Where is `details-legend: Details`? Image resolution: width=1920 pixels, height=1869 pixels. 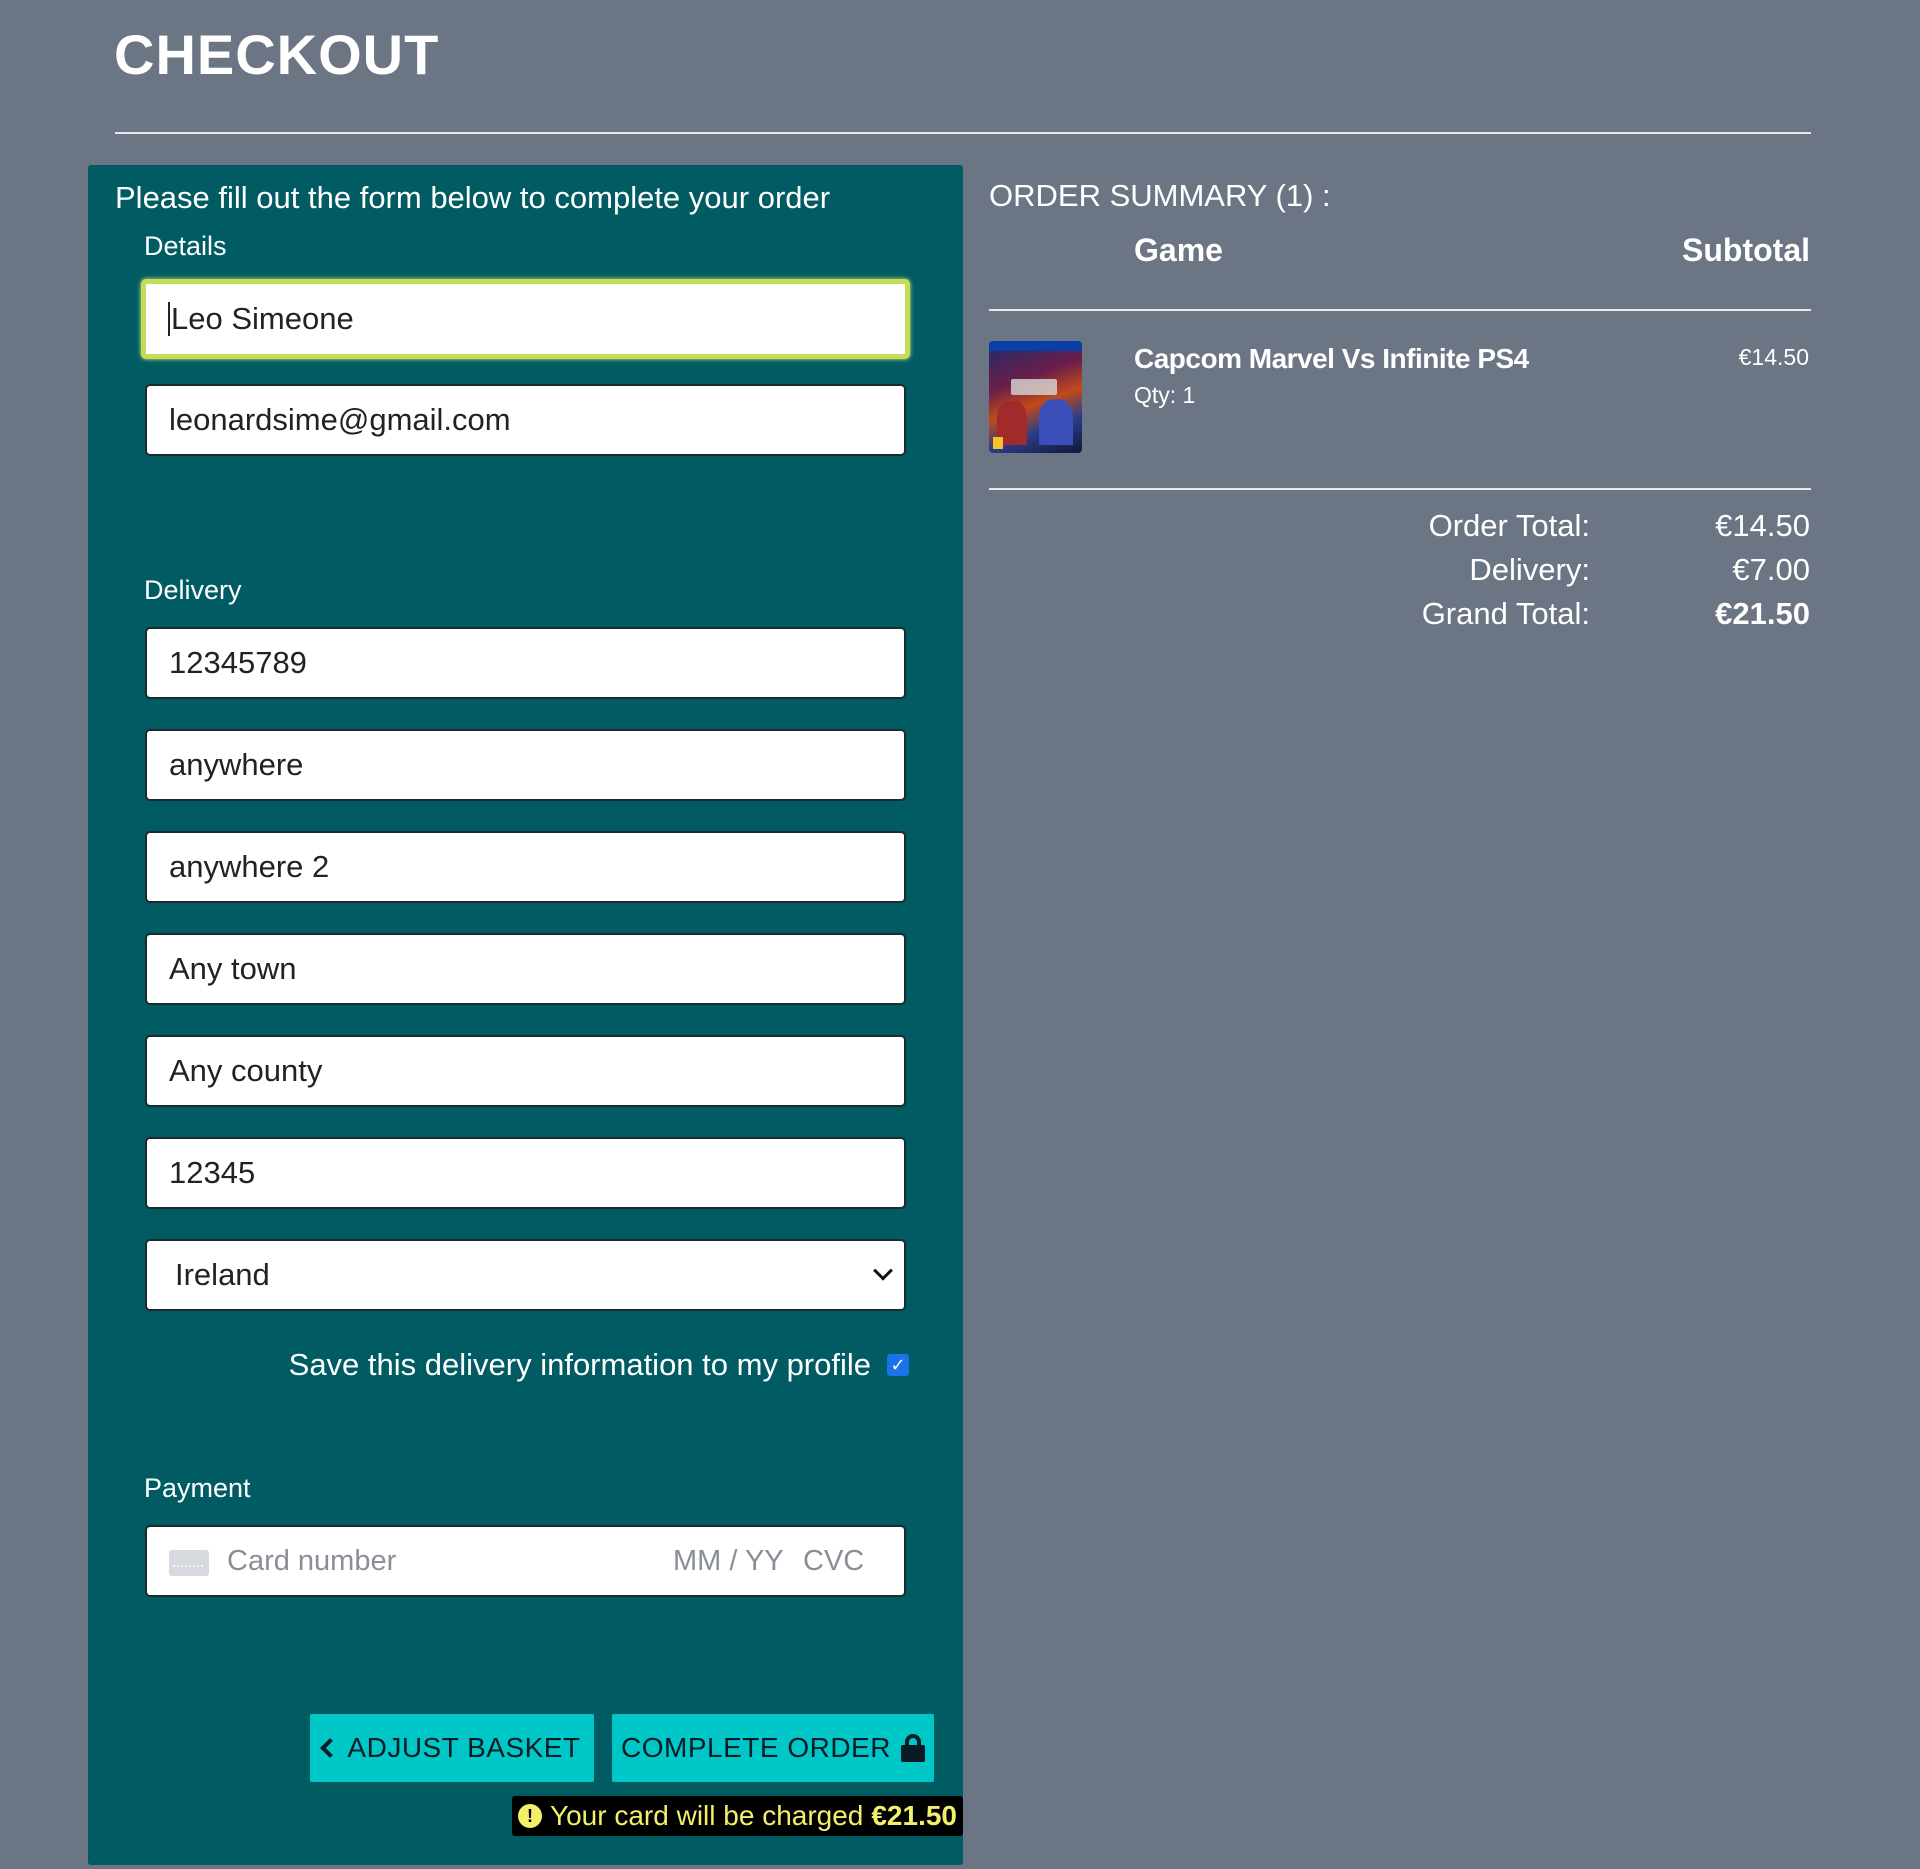 details-legend: Details is located at coordinates (185, 246).